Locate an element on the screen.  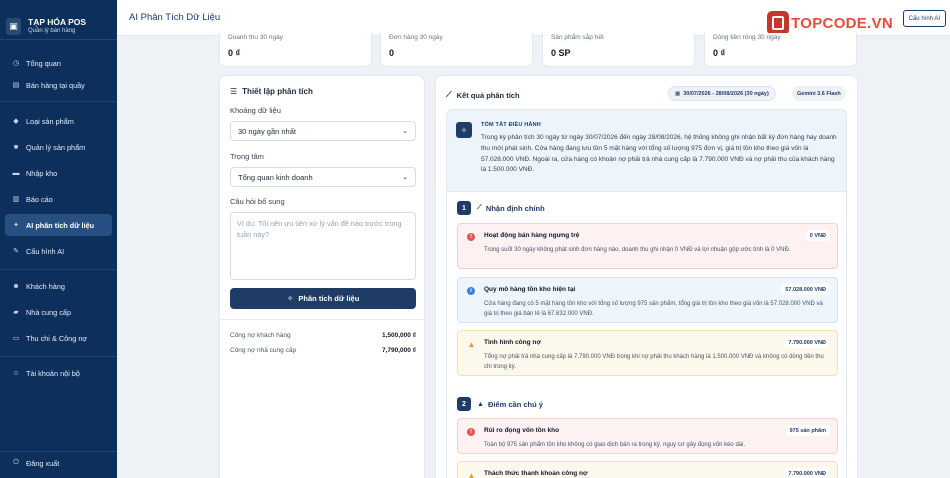
stat-value: 0 is located at coordinates (392, 53).